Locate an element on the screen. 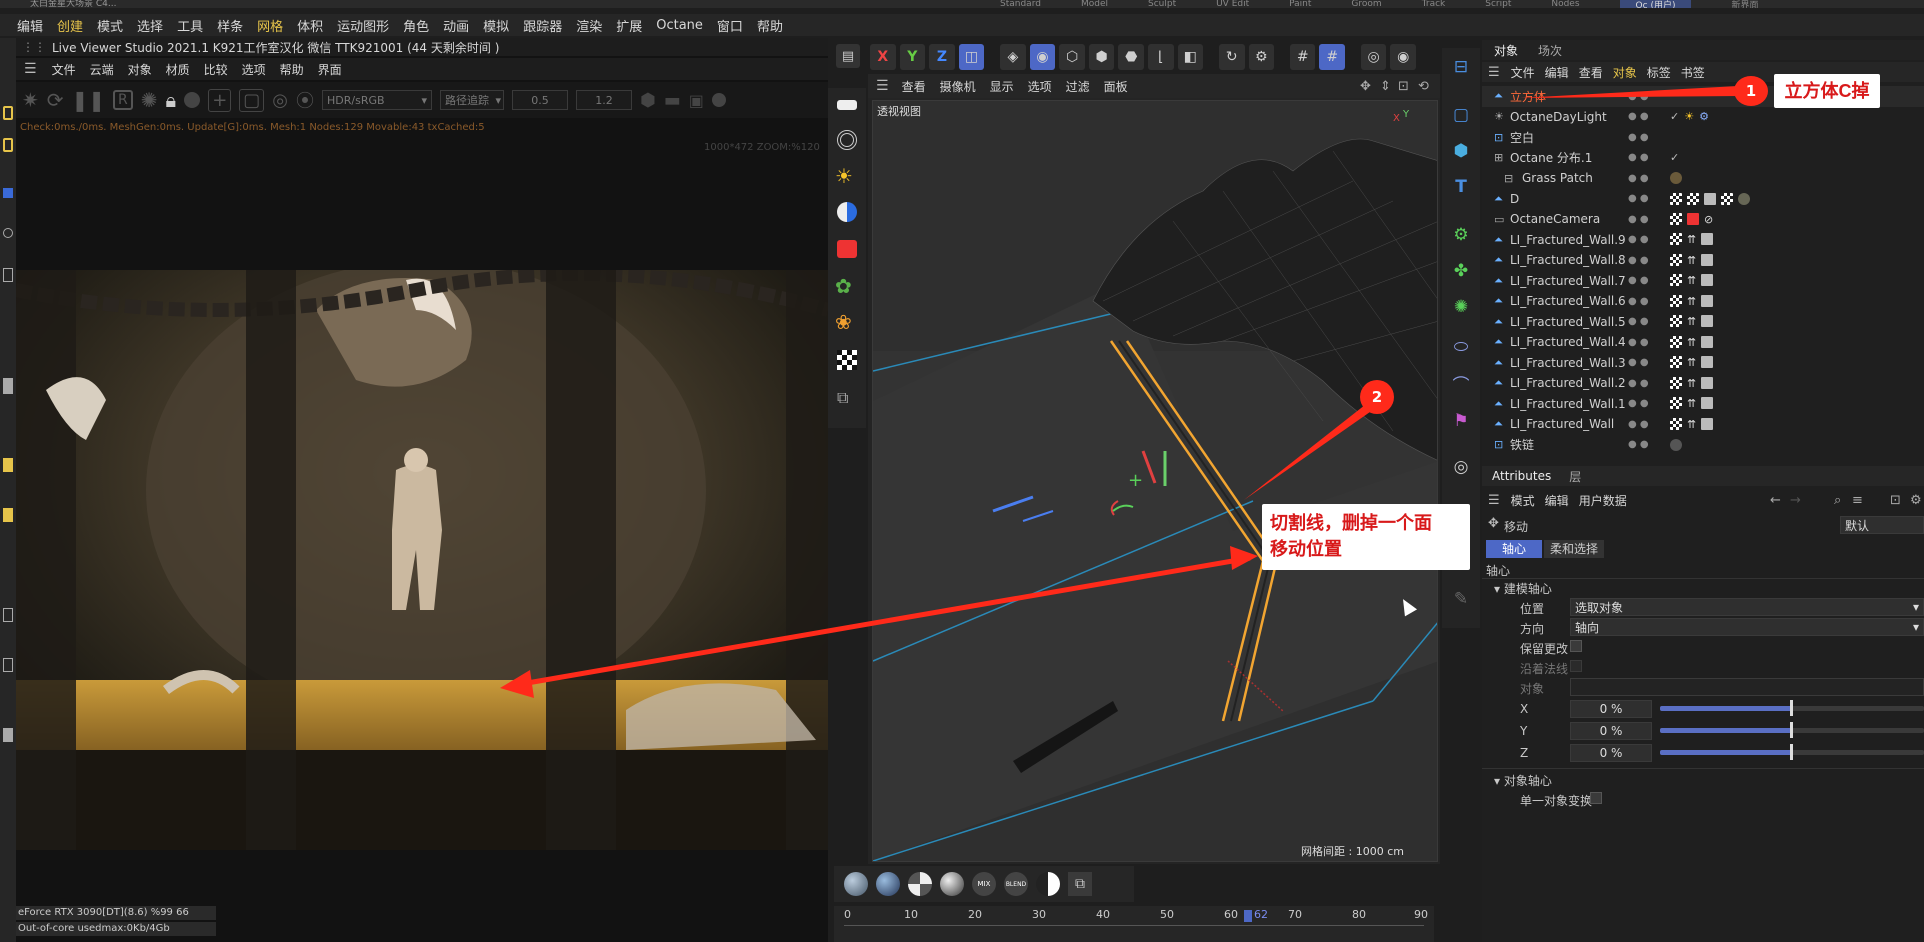  filter-icon: ≡ is located at coordinates (1857, 500).